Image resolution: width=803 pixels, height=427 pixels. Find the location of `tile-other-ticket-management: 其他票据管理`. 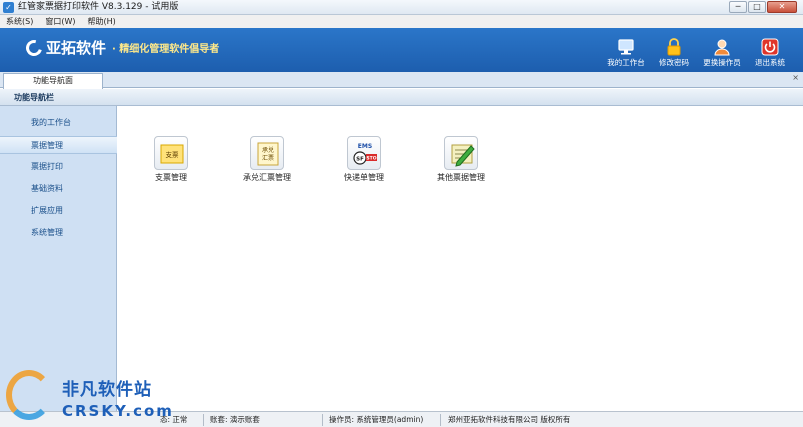

tile-other-ticket-management: 其他票据管理 is located at coordinates (461, 161).